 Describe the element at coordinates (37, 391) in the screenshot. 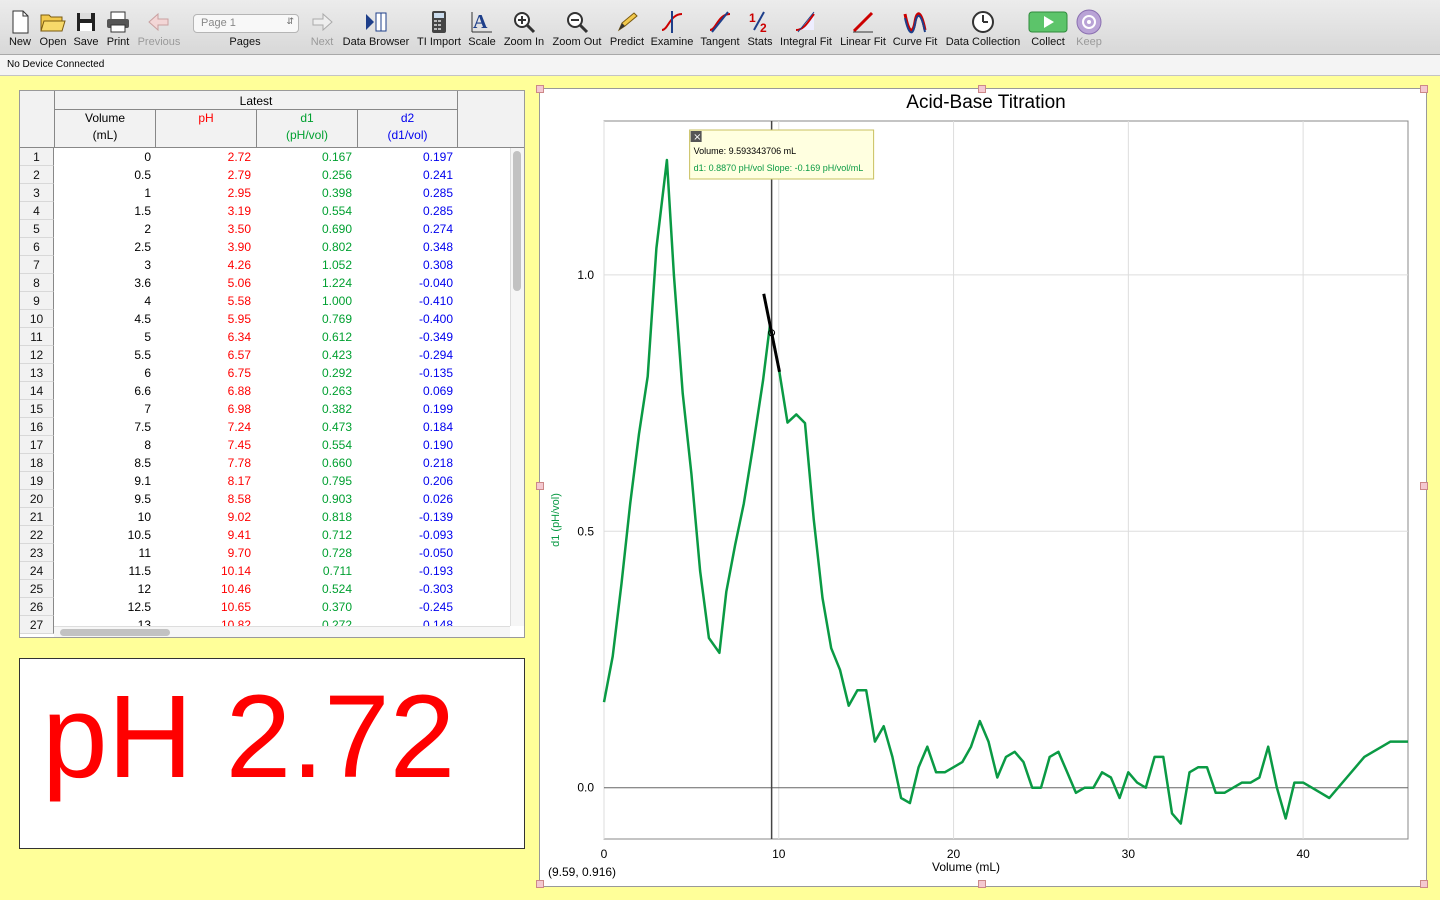

I see `row-number: 14` at that location.